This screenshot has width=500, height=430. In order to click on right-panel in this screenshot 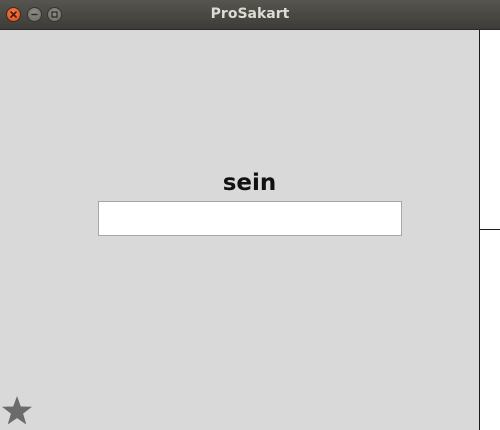, I will do `click(490, 230)`.